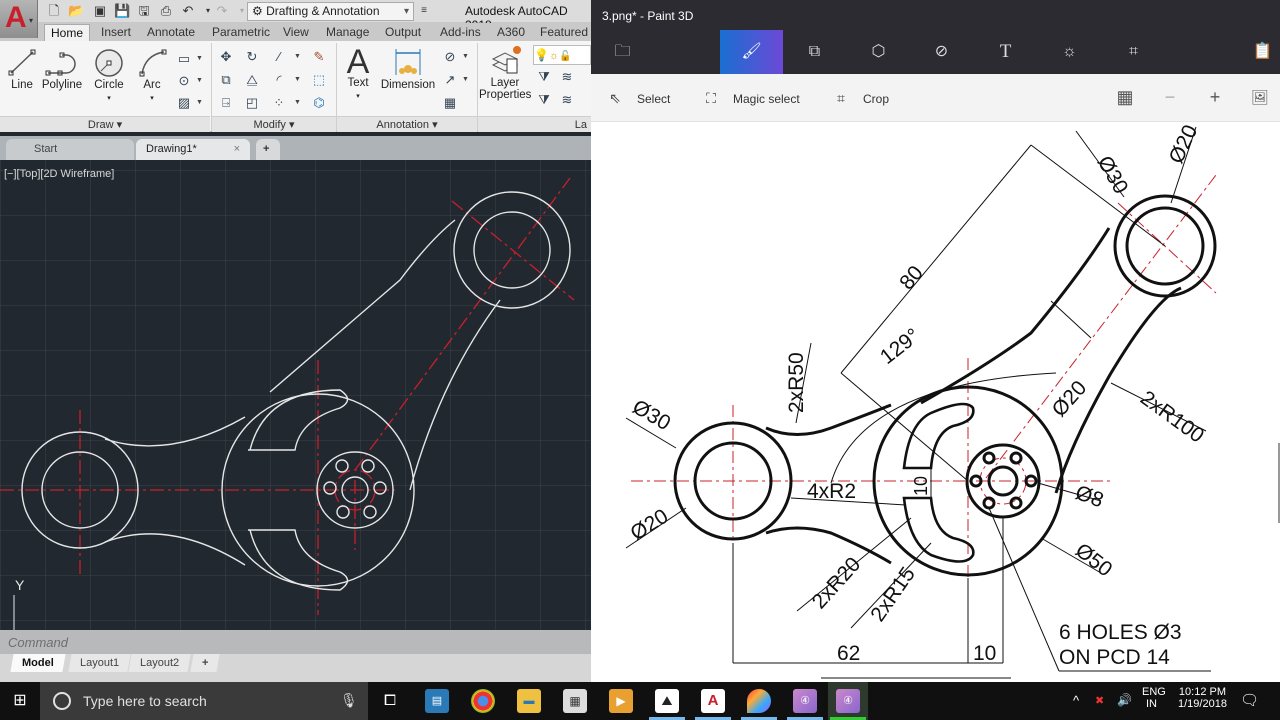 Image resolution: width=1280 pixels, height=720 pixels. Describe the element at coordinates (848, 701) in the screenshot. I see `editor-icon: ④` at that location.